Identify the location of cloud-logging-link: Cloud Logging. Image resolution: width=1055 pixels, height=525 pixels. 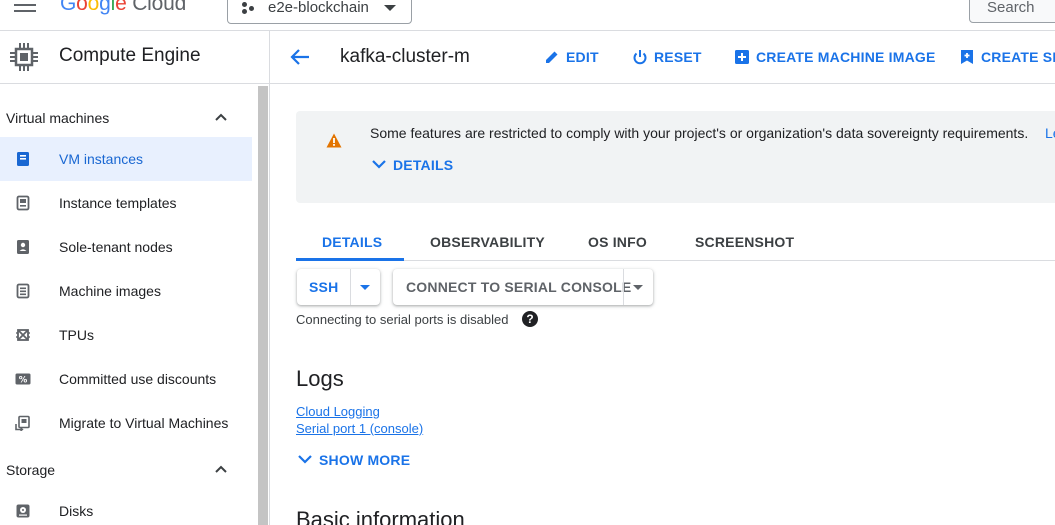
(338, 411).